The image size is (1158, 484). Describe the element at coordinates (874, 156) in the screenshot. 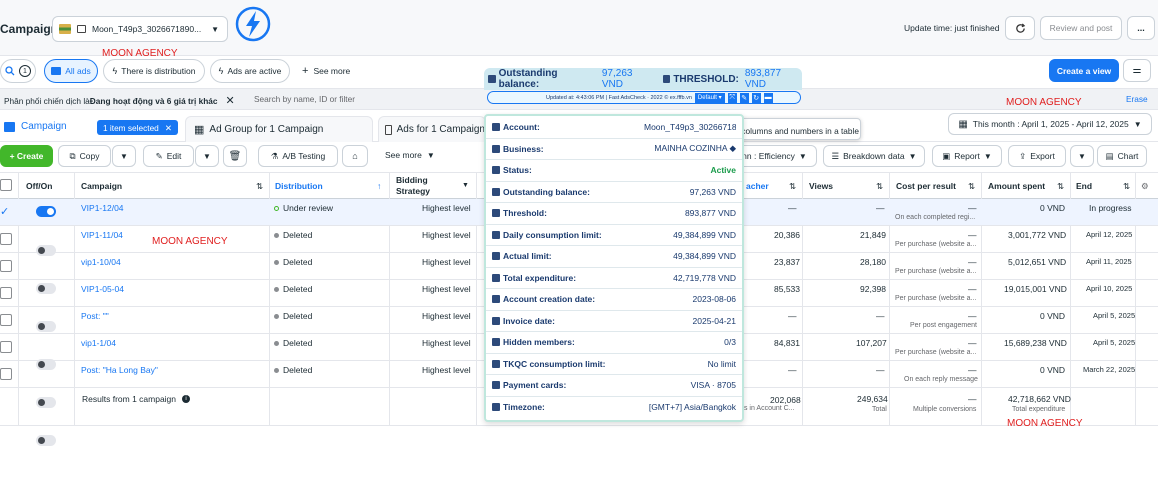

I see `breakdown-button: ☰ Breakdown data ▼` at that location.